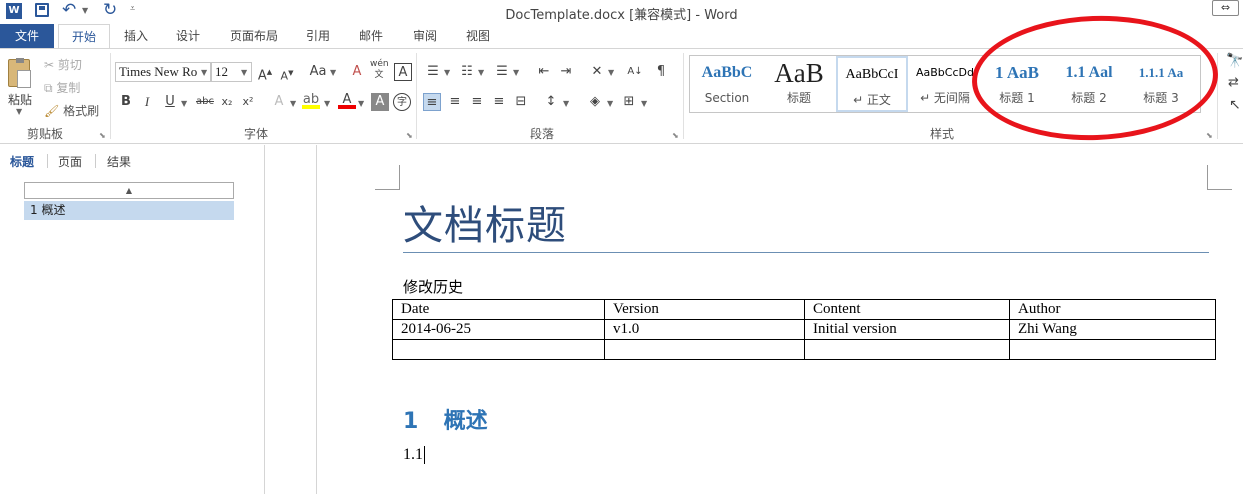 The height and width of the screenshot is (494, 1243). What do you see at coordinates (566, 103) in the screenshot?
I see `line-spacing-dropdown-icon: ▼` at bounding box center [566, 103].